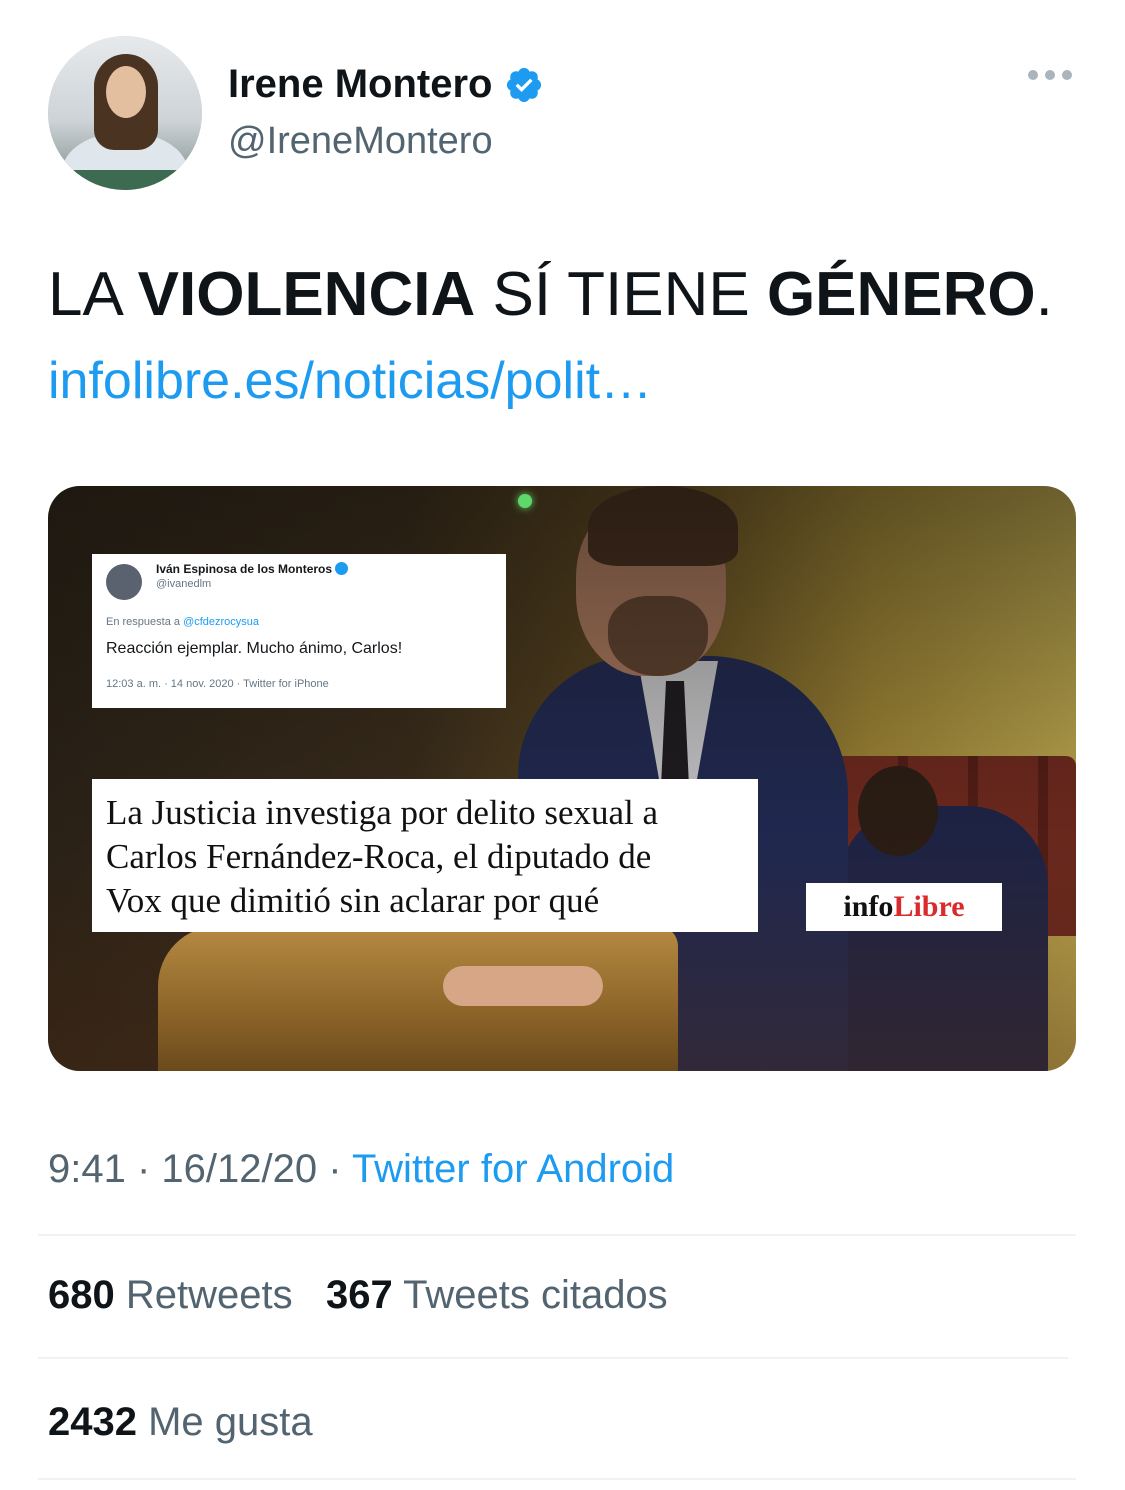 The height and width of the screenshot is (1490, 1125). I want to click on tweet-time: 9:41, so click(87, 1169).